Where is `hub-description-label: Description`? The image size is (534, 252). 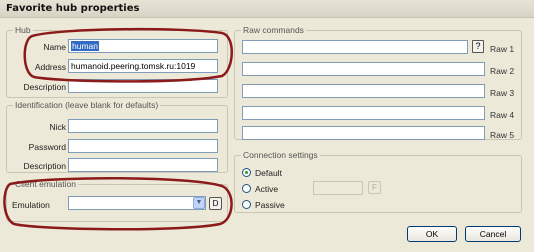
hub-description-label: Description is located at coordinates (44, 87).